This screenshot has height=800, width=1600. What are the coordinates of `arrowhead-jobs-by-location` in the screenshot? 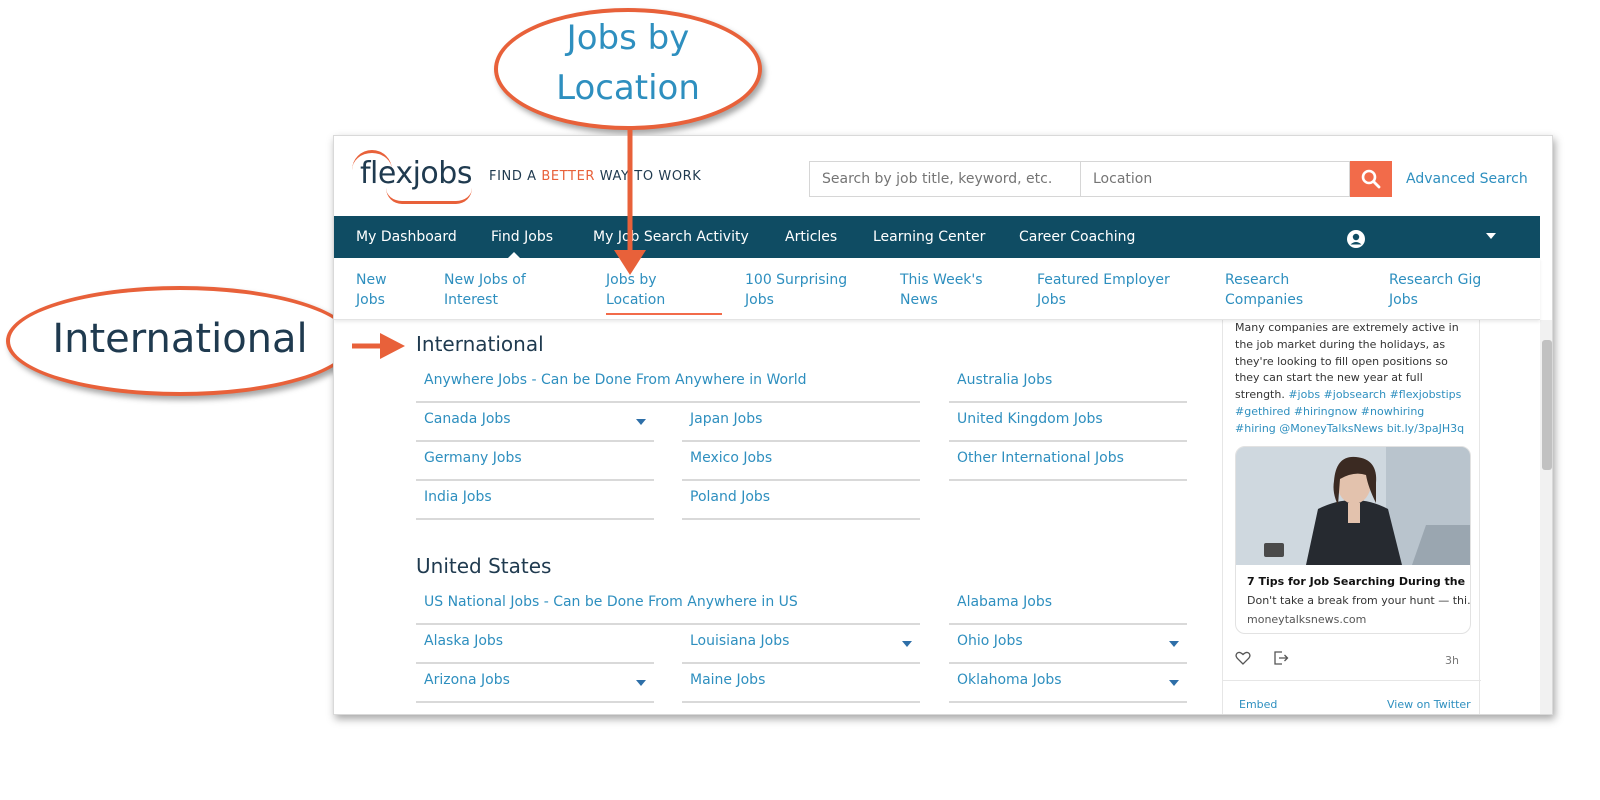 It's located at (630, 262).